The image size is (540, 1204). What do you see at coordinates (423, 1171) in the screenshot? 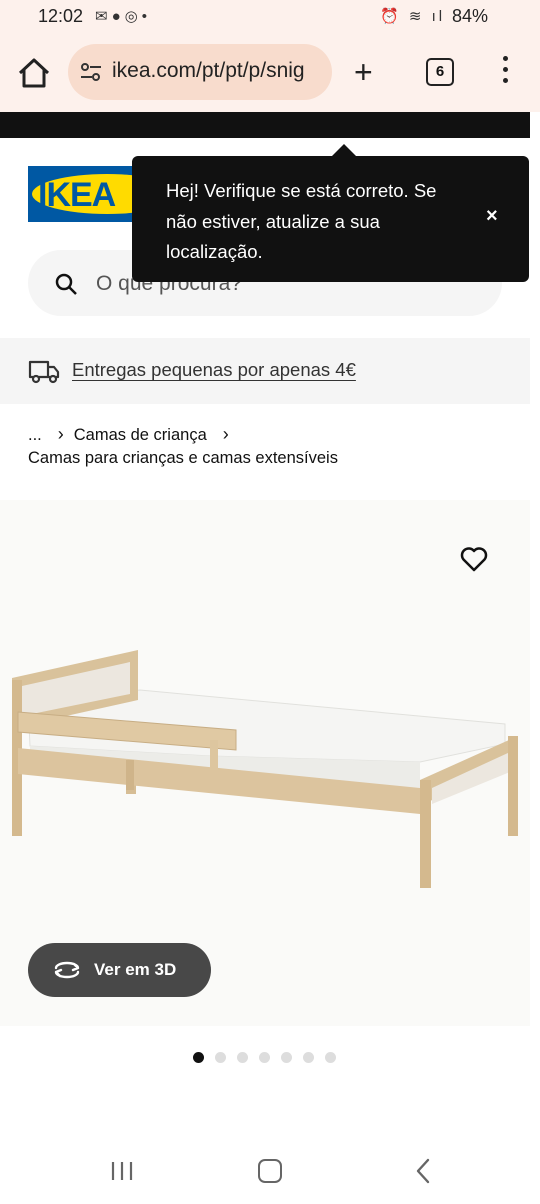
I see `back-icon` at bounding box center [423, 1171].